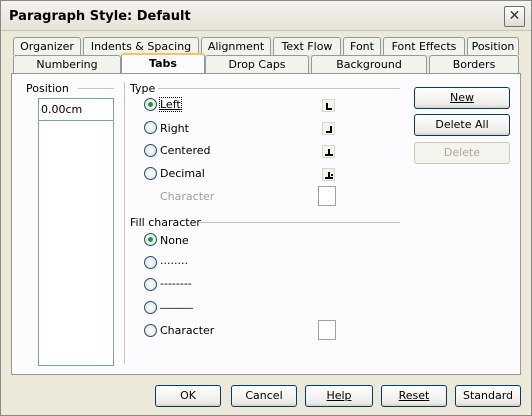 Image resolution: width=532 pixels, height=416 pixels. I want to click on tab-label: Tabs, so click(163, 63).